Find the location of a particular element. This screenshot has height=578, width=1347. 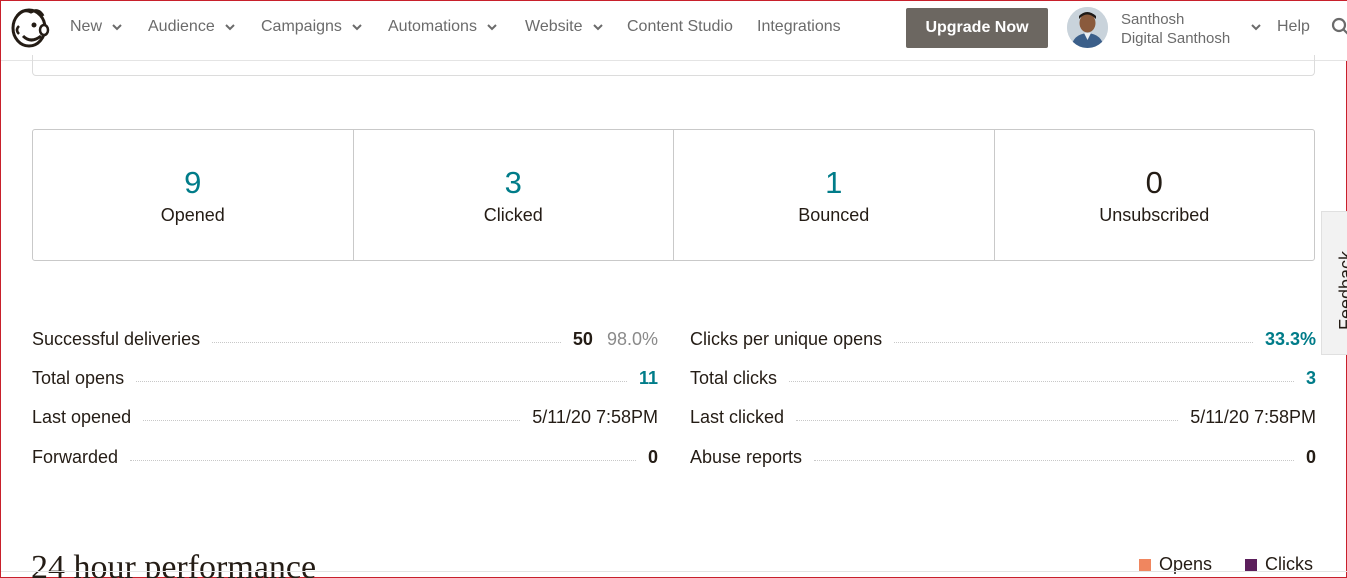

stat-unsubscribed-label: Unsubscribed is located at coordinates (1154, 214).